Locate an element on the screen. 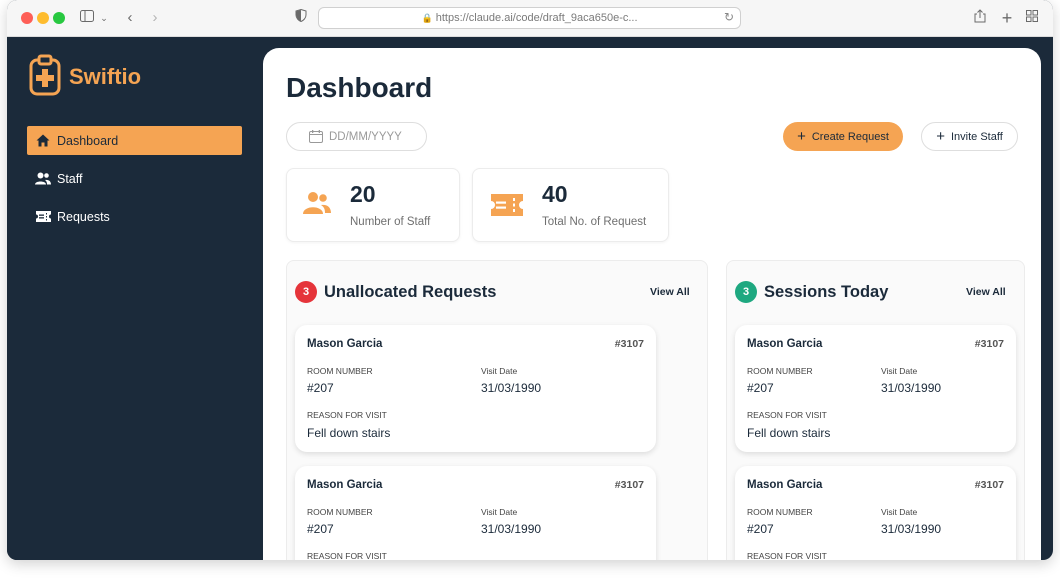  date-filter-input: DD/MM/YYYY is located at coordinates (356, 136).